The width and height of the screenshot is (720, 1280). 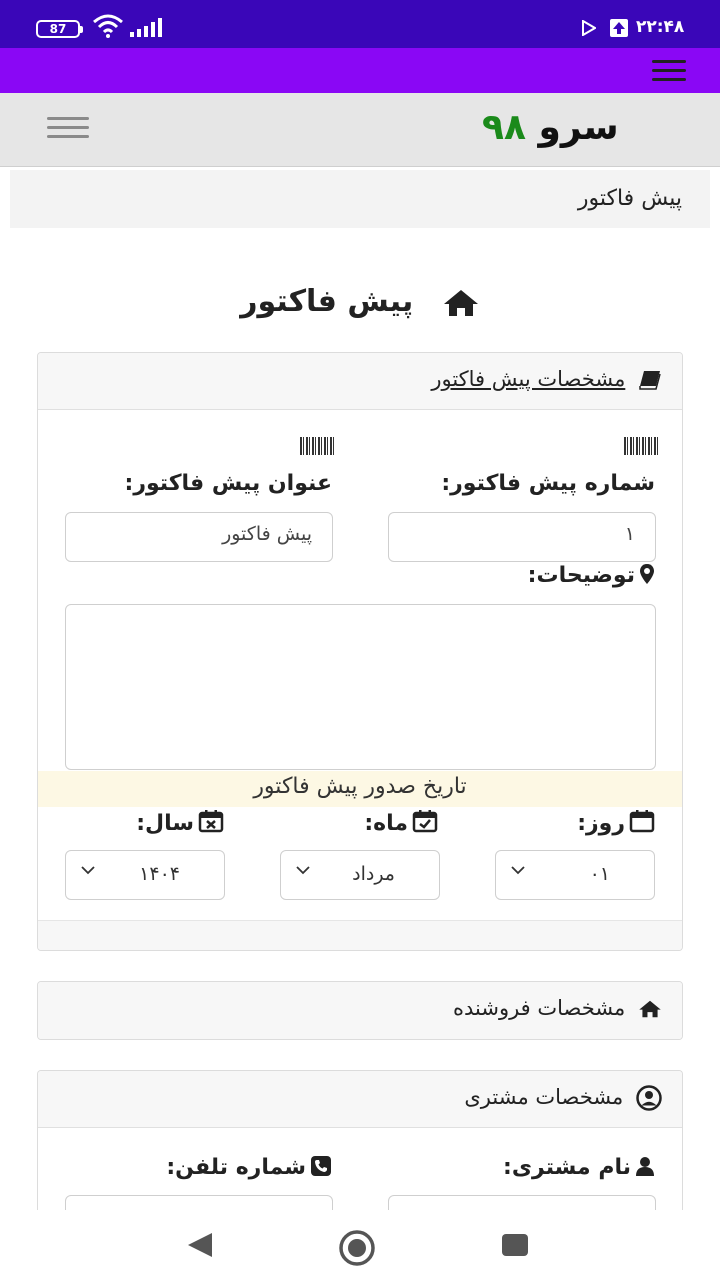 What do you see at coordinates (645, 1166) in the screenshot?
I see `user-icon` at bounding box center [645, 1166].